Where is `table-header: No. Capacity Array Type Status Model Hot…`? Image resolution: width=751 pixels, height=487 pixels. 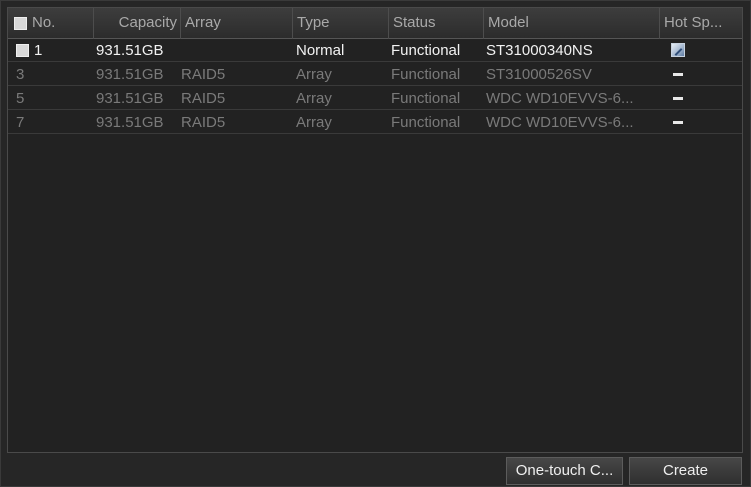
table-header: No. Capacity Array Type Status Model Hot… is located at coordinates (375, 23).